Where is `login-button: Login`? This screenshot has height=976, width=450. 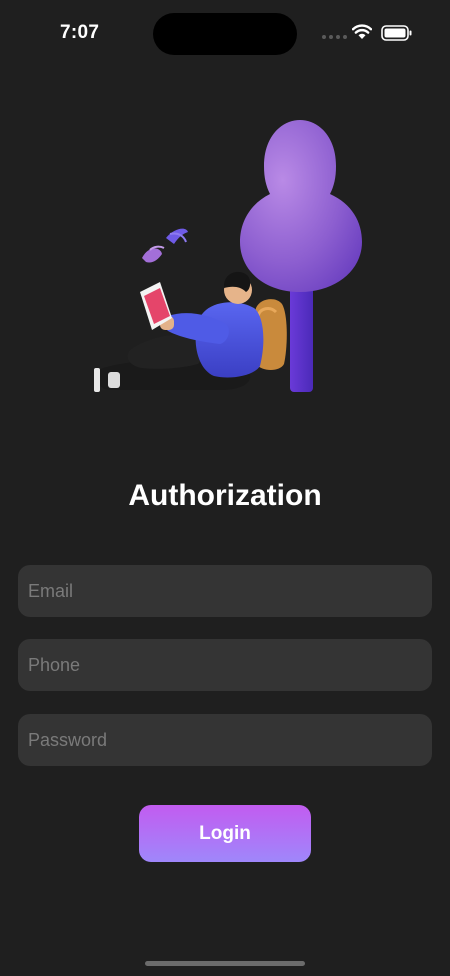
login-button: Login is located at coordinates (225, 833).